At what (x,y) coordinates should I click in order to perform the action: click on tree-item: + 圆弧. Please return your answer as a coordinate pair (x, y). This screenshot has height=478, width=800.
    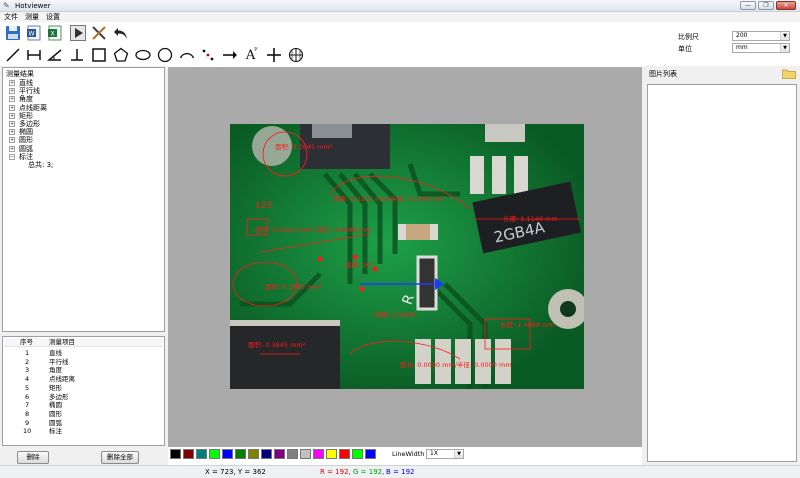
    Looking at the image, I should click on (21, 149).